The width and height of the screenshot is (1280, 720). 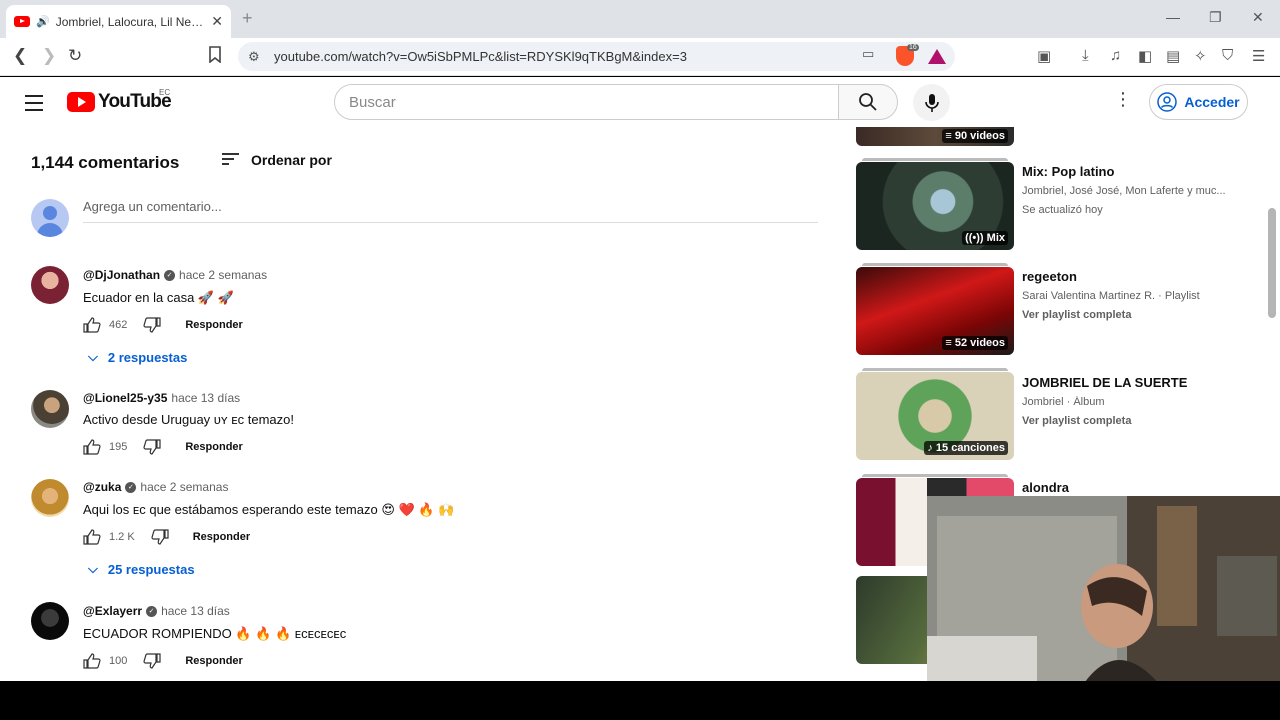 I want to click on comment-header: @Exlayerr ✓ hace 13 días, so click(x=156, y=611).